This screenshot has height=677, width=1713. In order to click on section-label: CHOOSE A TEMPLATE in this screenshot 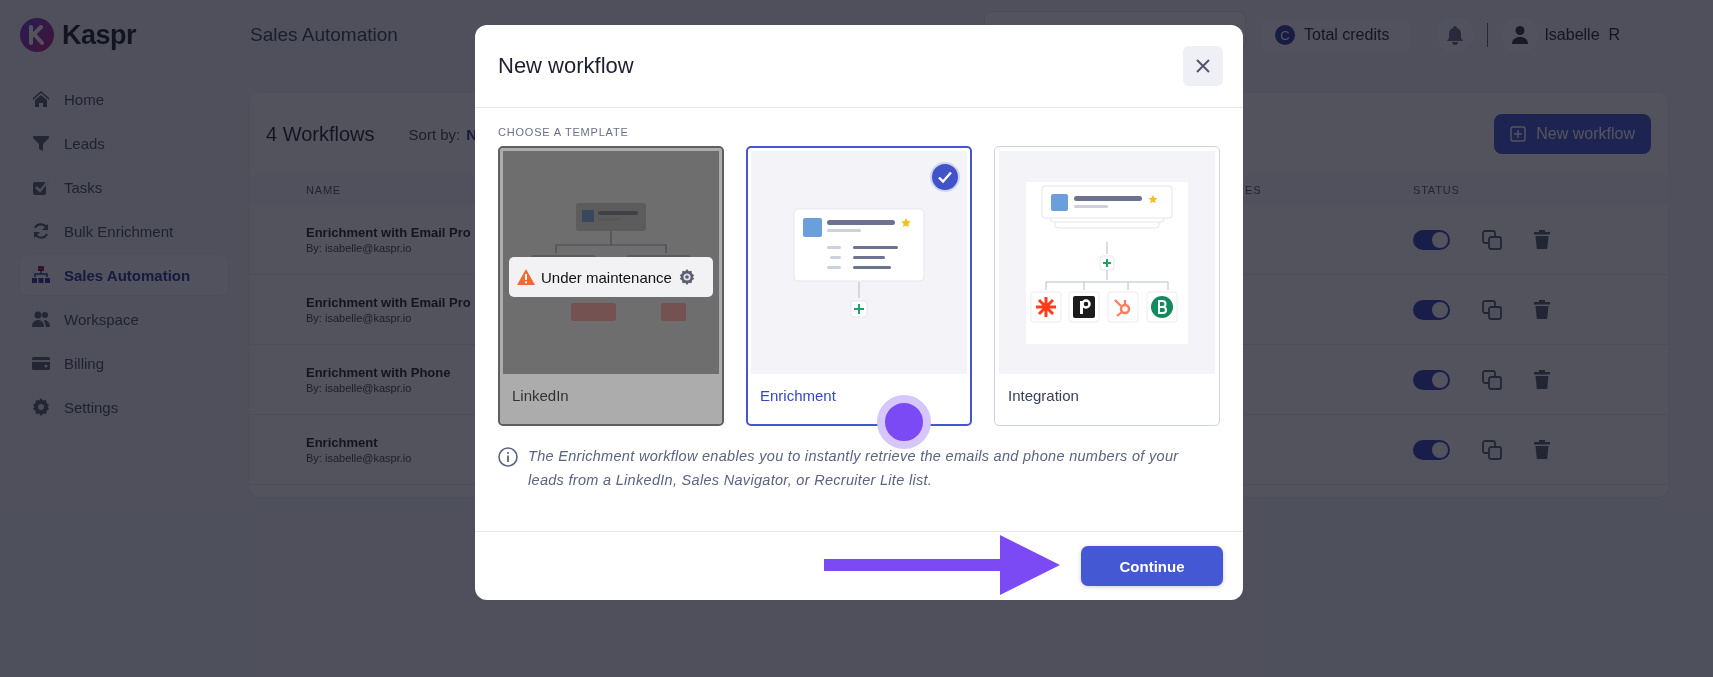, I will do `click(564, 132)`.